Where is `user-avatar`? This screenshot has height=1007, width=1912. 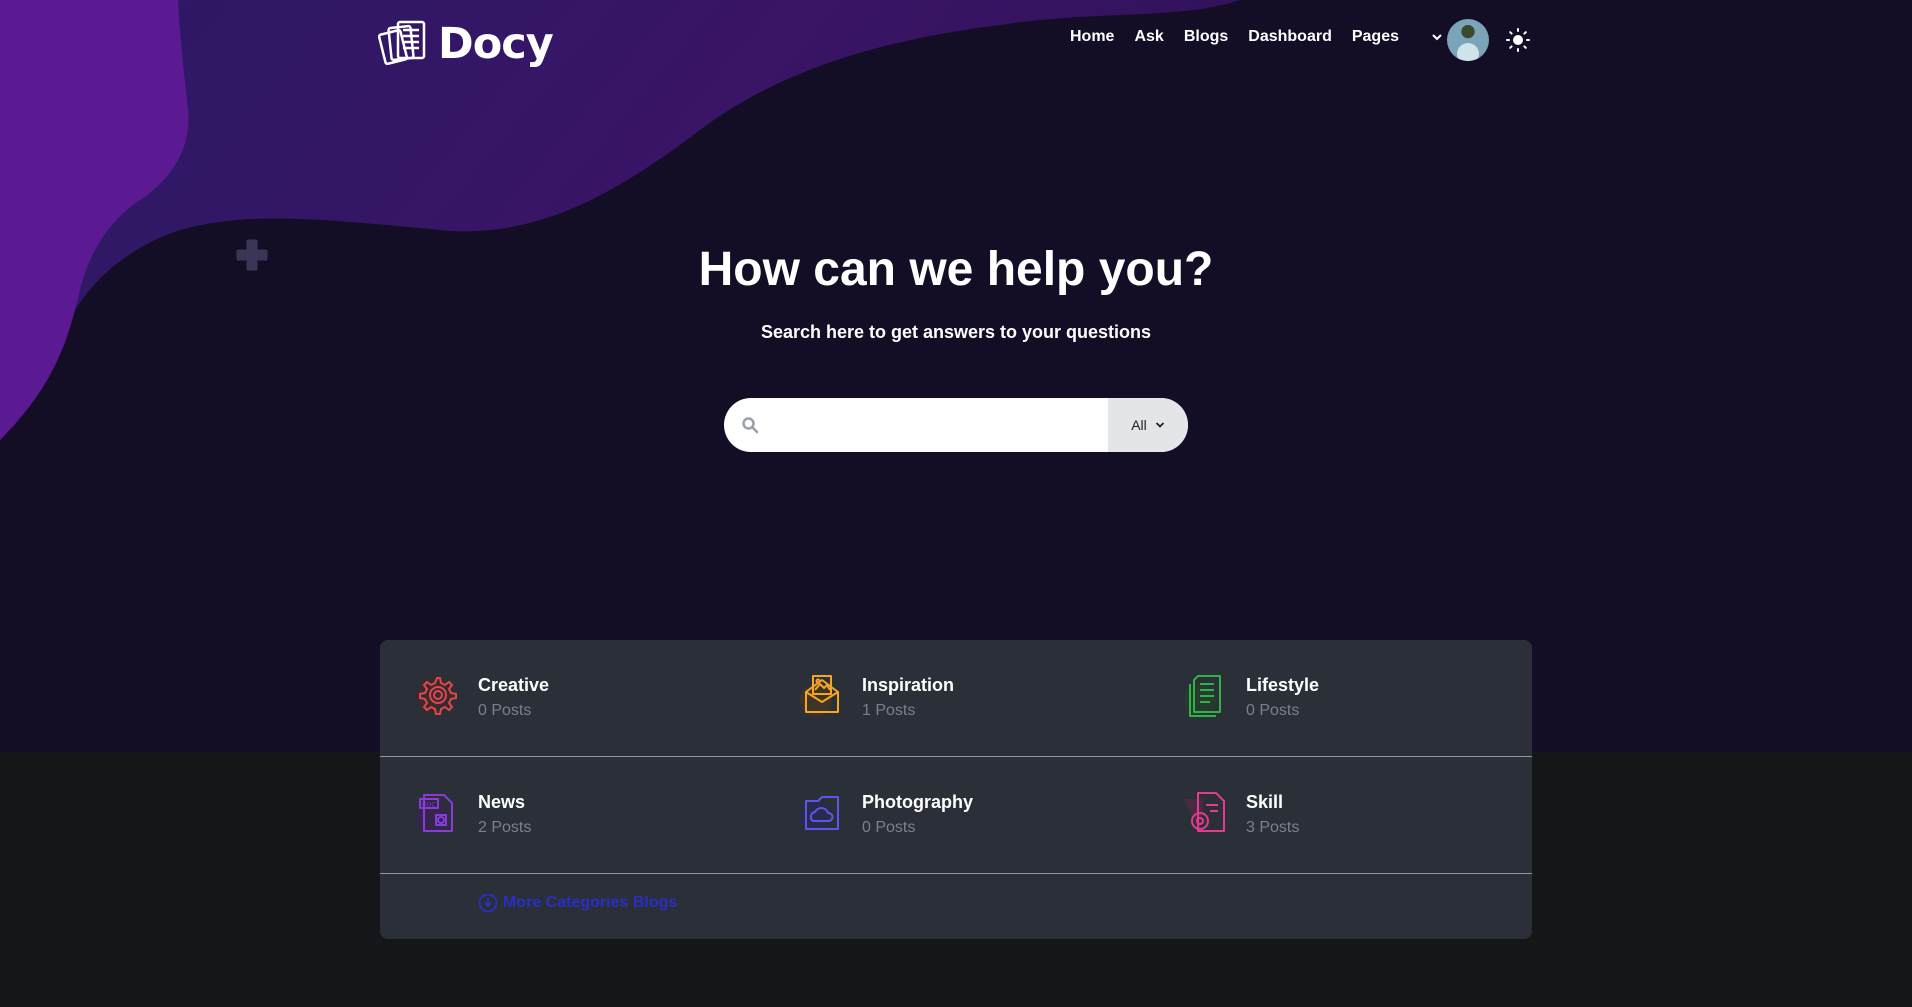 user-avatar is located at coordinates (1468, 40).